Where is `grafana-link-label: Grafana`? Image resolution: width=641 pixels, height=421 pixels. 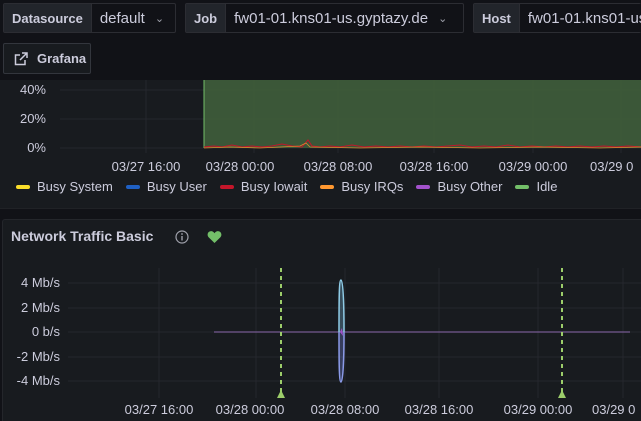 grafana-link-label: Grafana is located at coordinates (62, 58).